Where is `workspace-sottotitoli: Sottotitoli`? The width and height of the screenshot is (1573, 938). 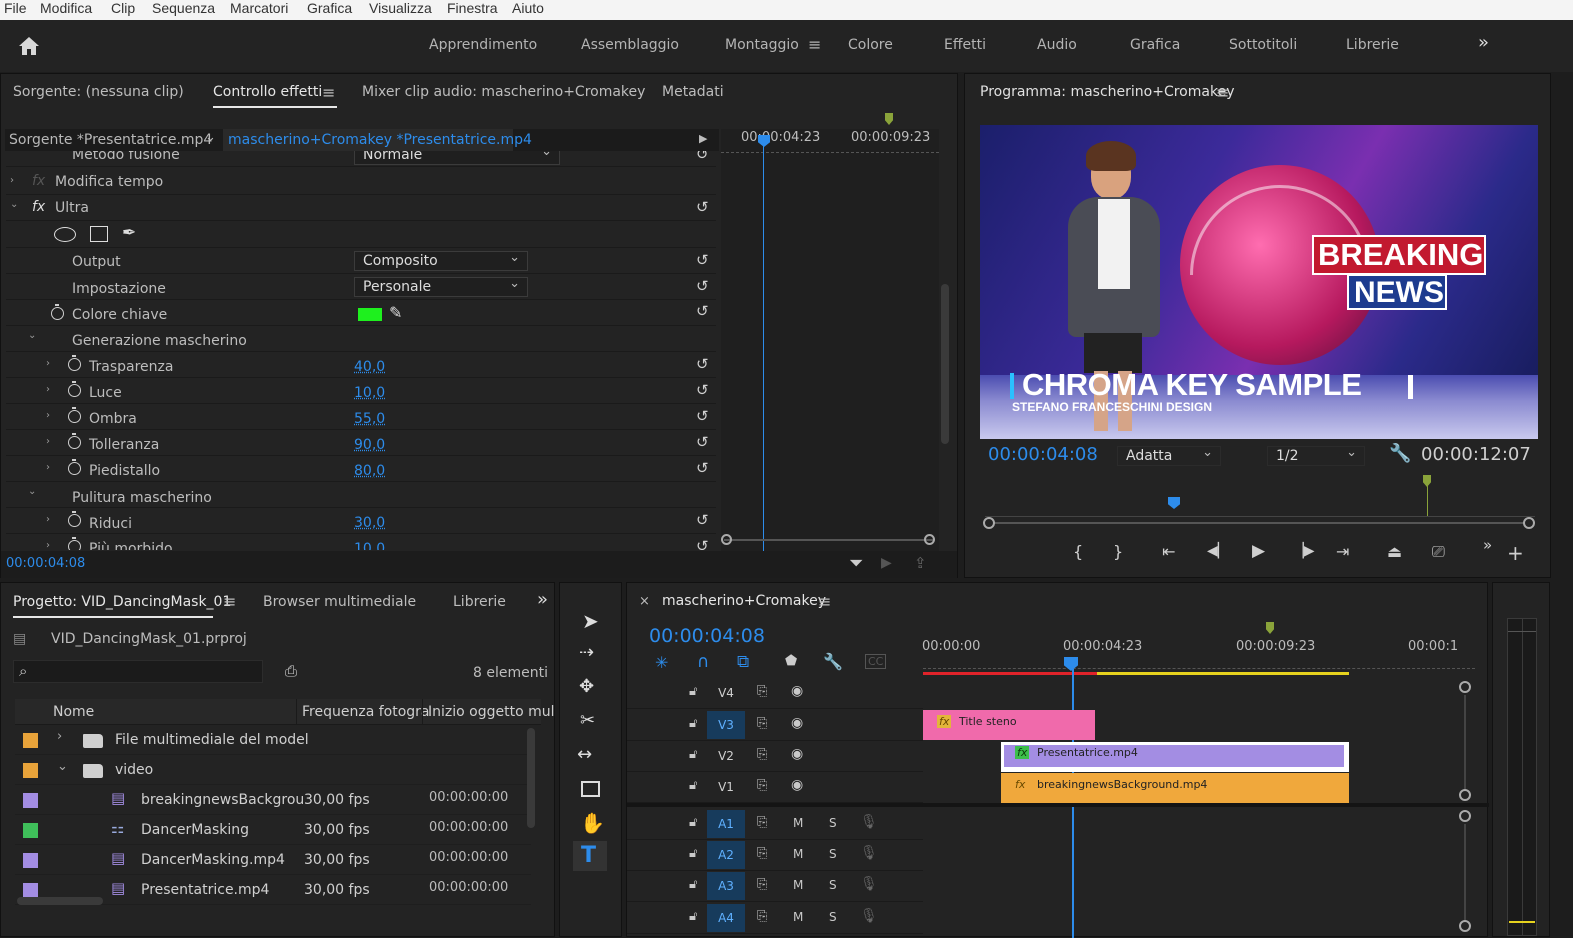
workspace-sottotitoli: Sottotitoli is located at coordinates (1263, 45).